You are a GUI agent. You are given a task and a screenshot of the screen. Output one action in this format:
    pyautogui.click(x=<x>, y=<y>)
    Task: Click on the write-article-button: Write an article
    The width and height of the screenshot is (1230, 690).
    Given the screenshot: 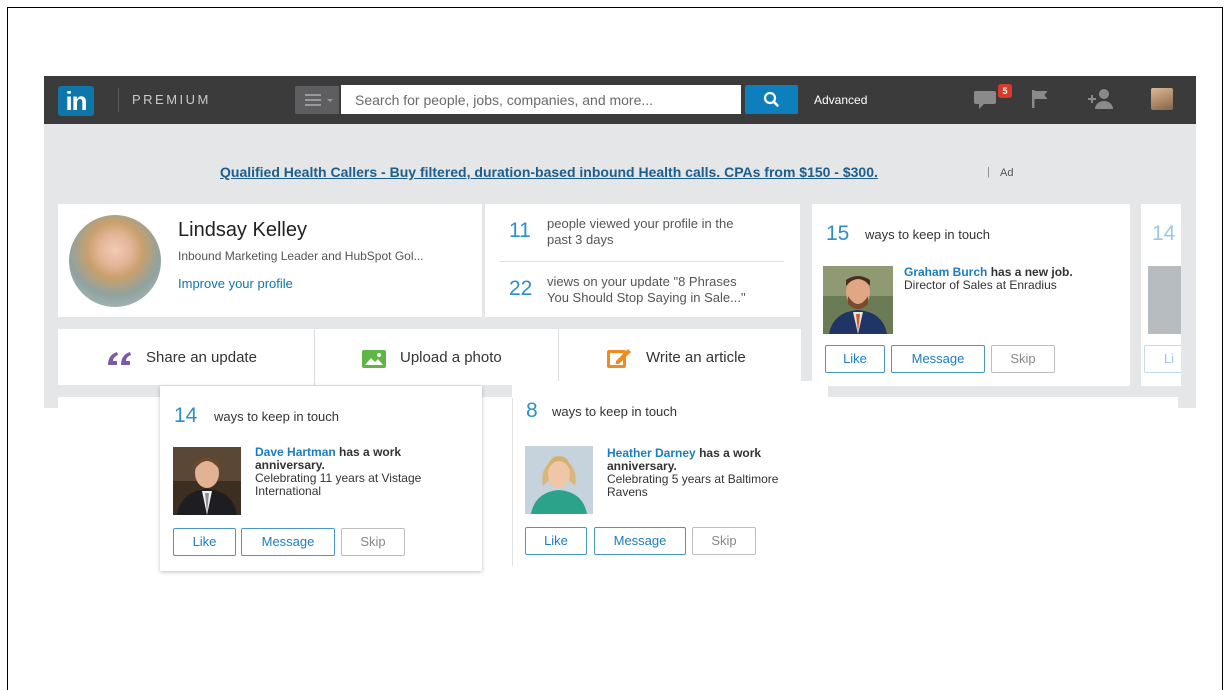 What is the action you would take?
    pyautogui.click(x=680, y=357)
    